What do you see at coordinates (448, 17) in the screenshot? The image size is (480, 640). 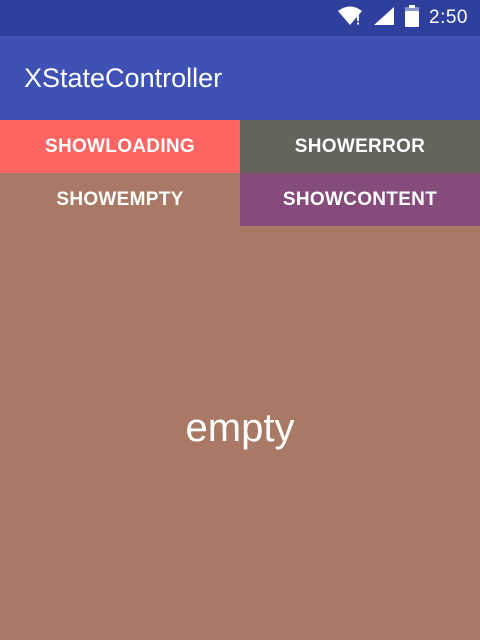 I see `status-time: 2:50` at bounding box center [448, 17].